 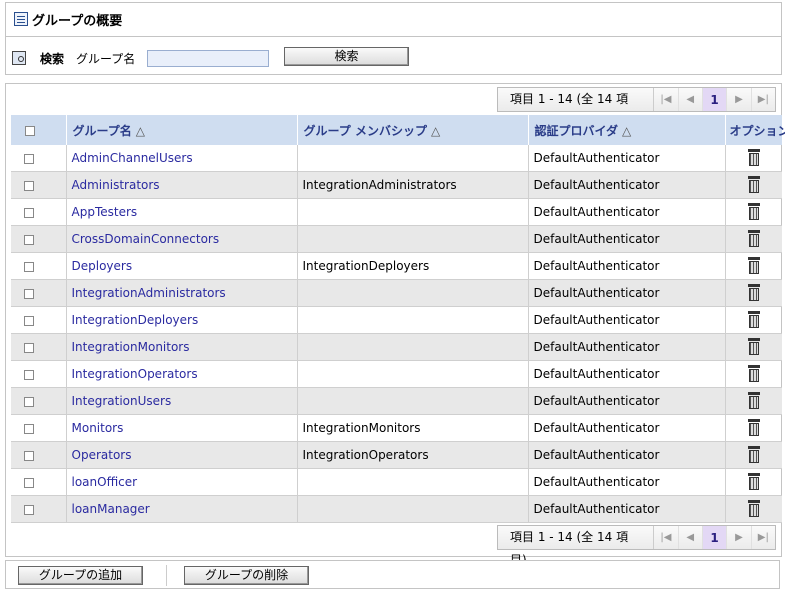 I want to click on column-membership: グループ メンバシップ △, so click(x=412, y=130).